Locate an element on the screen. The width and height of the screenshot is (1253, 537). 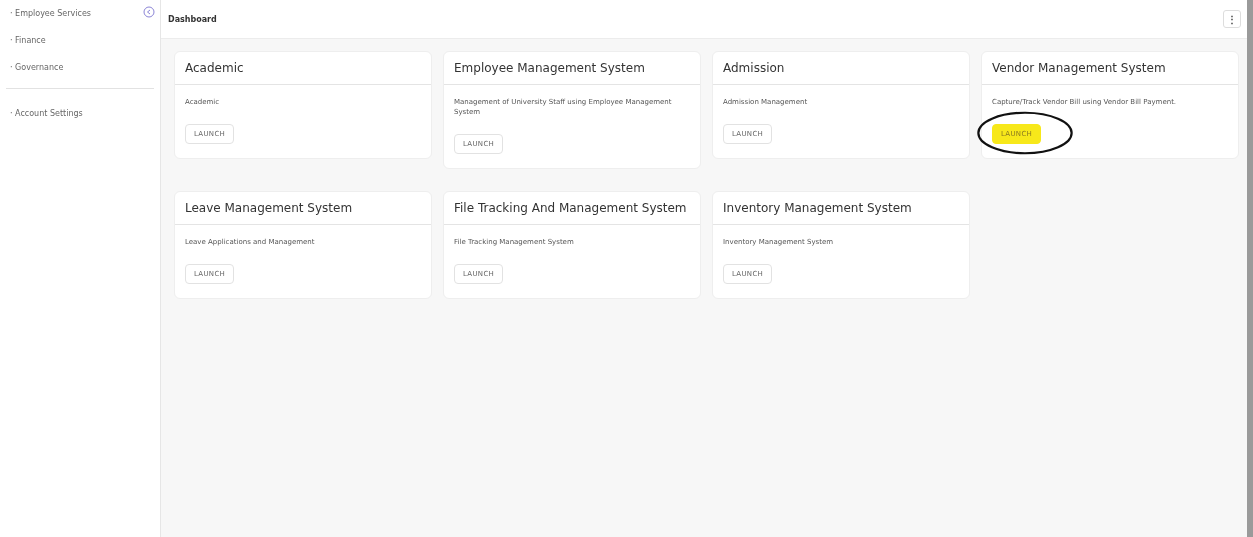
menu-button: ⋮ is located at coordinates (1232, 19).